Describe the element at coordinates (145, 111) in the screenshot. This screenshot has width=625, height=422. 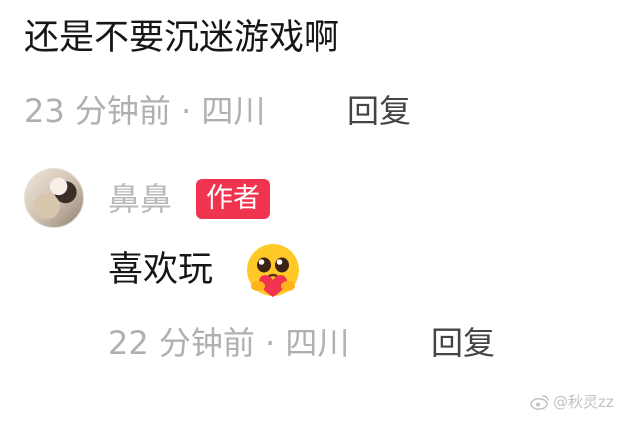
I see `comment-meta: 23 分钟前 · 四川` at that location.